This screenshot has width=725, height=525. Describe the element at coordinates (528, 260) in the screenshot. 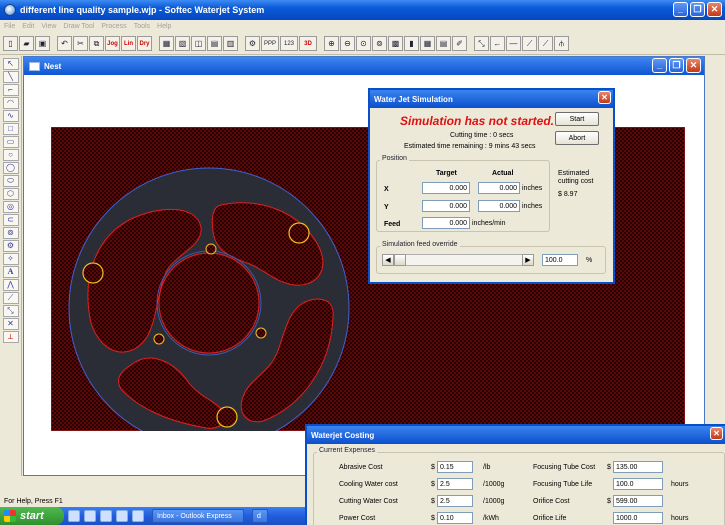

I see `slider-right-arrow: ▶` at that location.